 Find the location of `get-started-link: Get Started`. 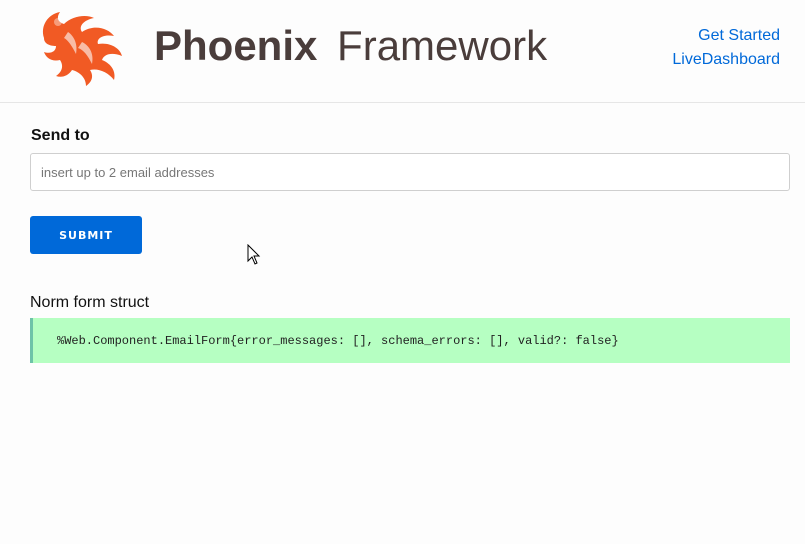

get-started-link: Get Started is located at coordinates (726, 36).